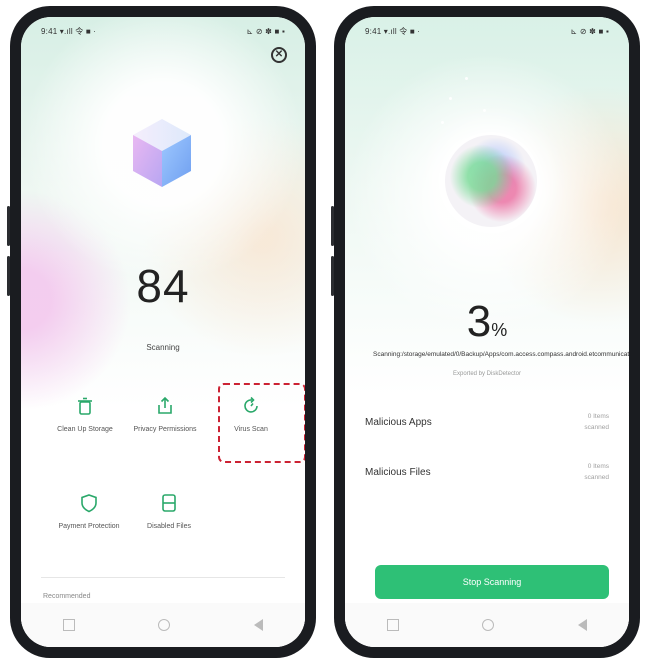  Describe the element at coordinates (487, 374) in the screenshot. I see `scanning-subtext: Exported by DiskDetector` at that location.